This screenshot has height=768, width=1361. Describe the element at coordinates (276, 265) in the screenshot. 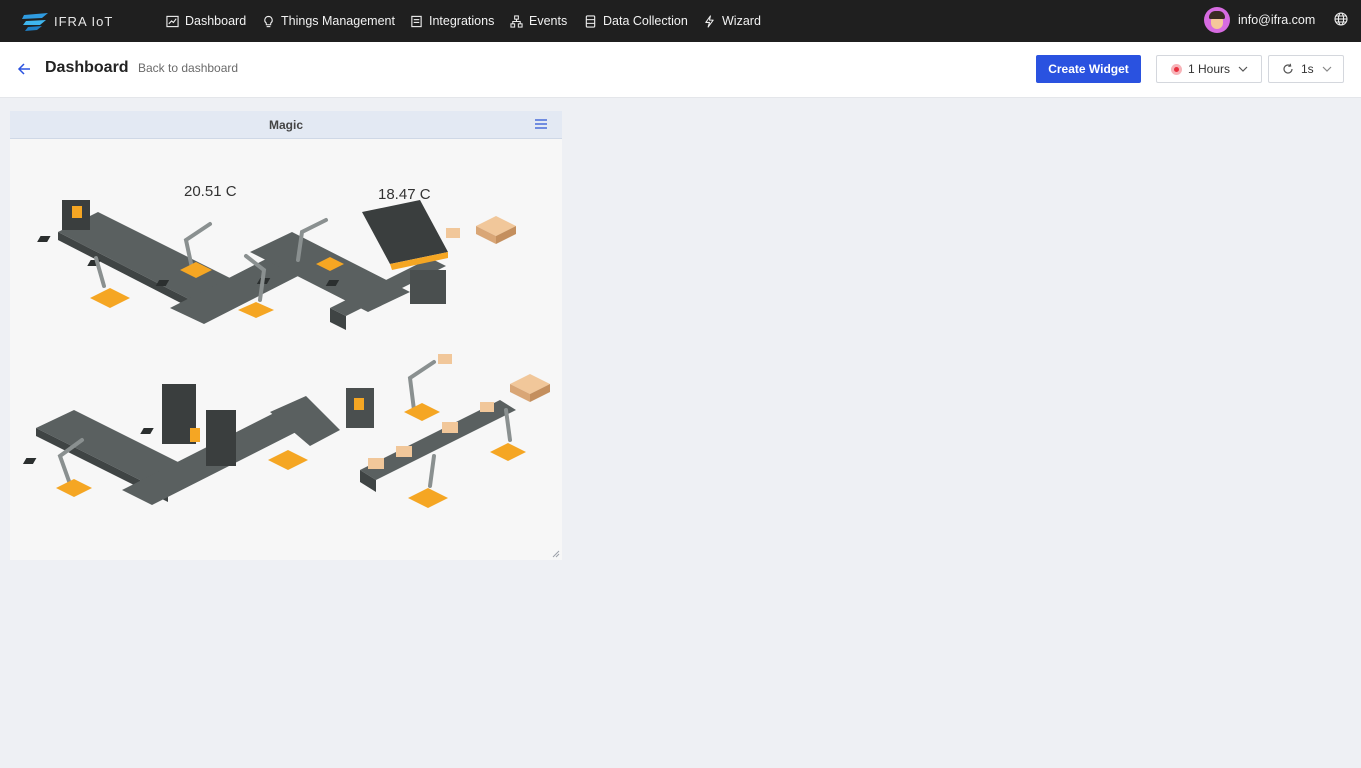

I see `upper-conveyor-line` at that location.